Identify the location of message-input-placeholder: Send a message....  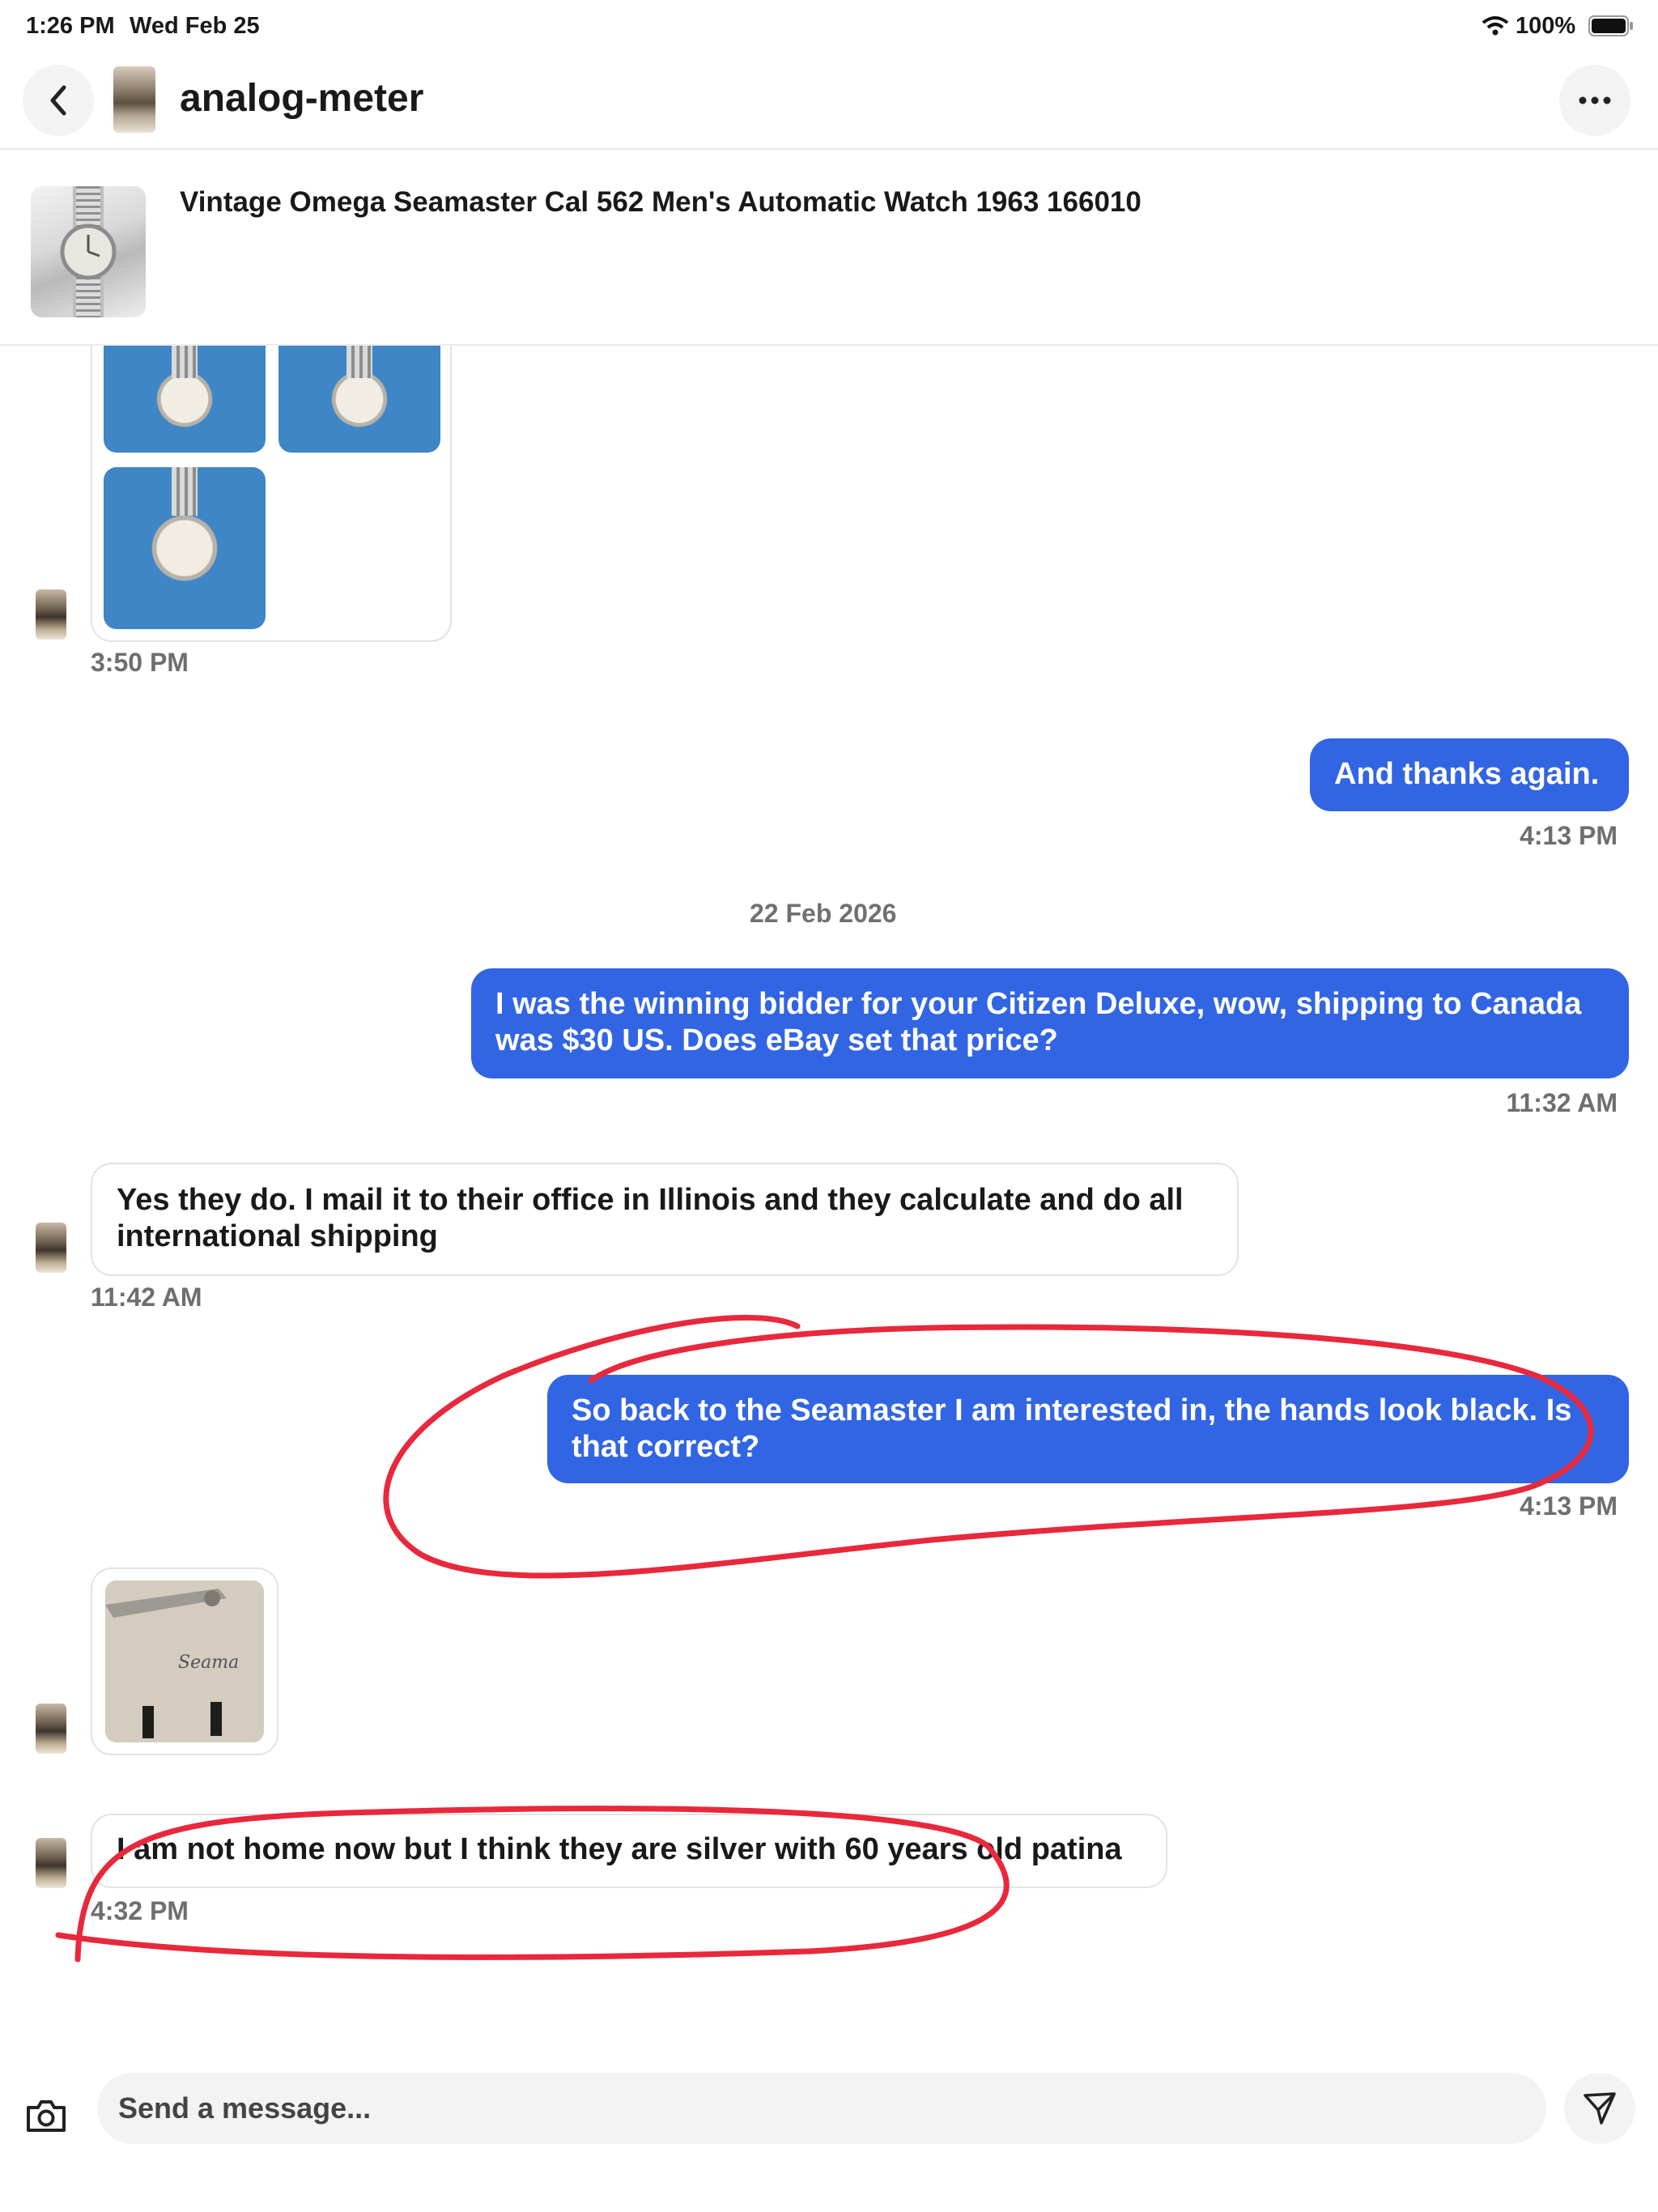
(245, 2108).